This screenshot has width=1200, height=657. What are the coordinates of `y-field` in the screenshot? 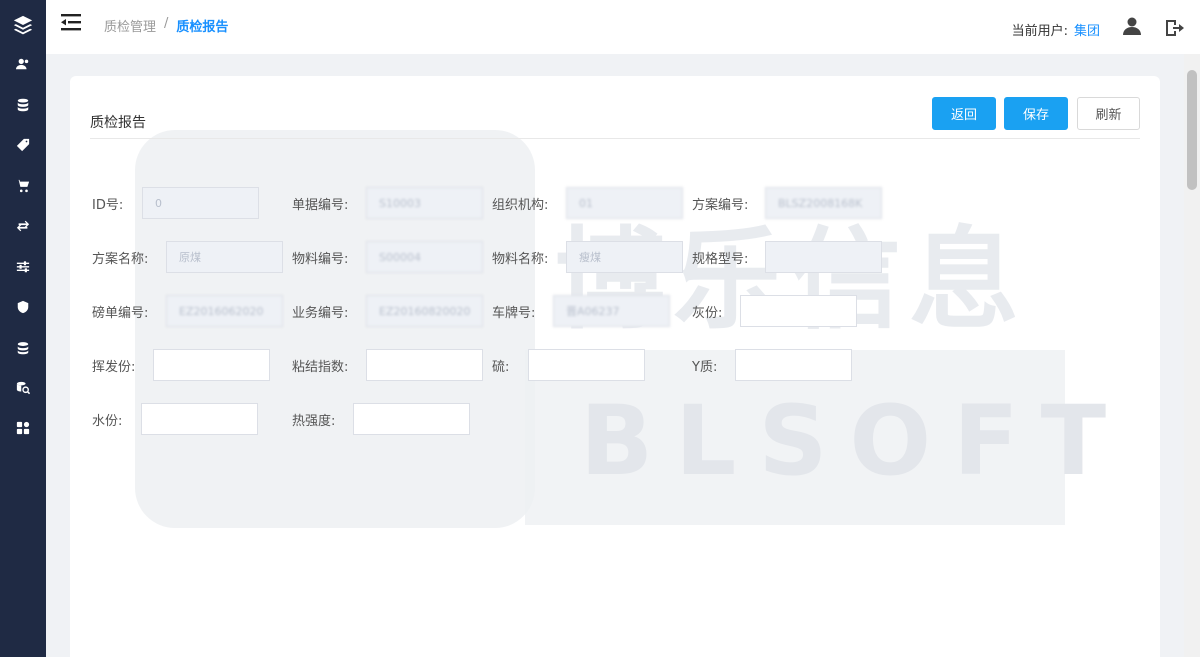 It's located at (793, 365).